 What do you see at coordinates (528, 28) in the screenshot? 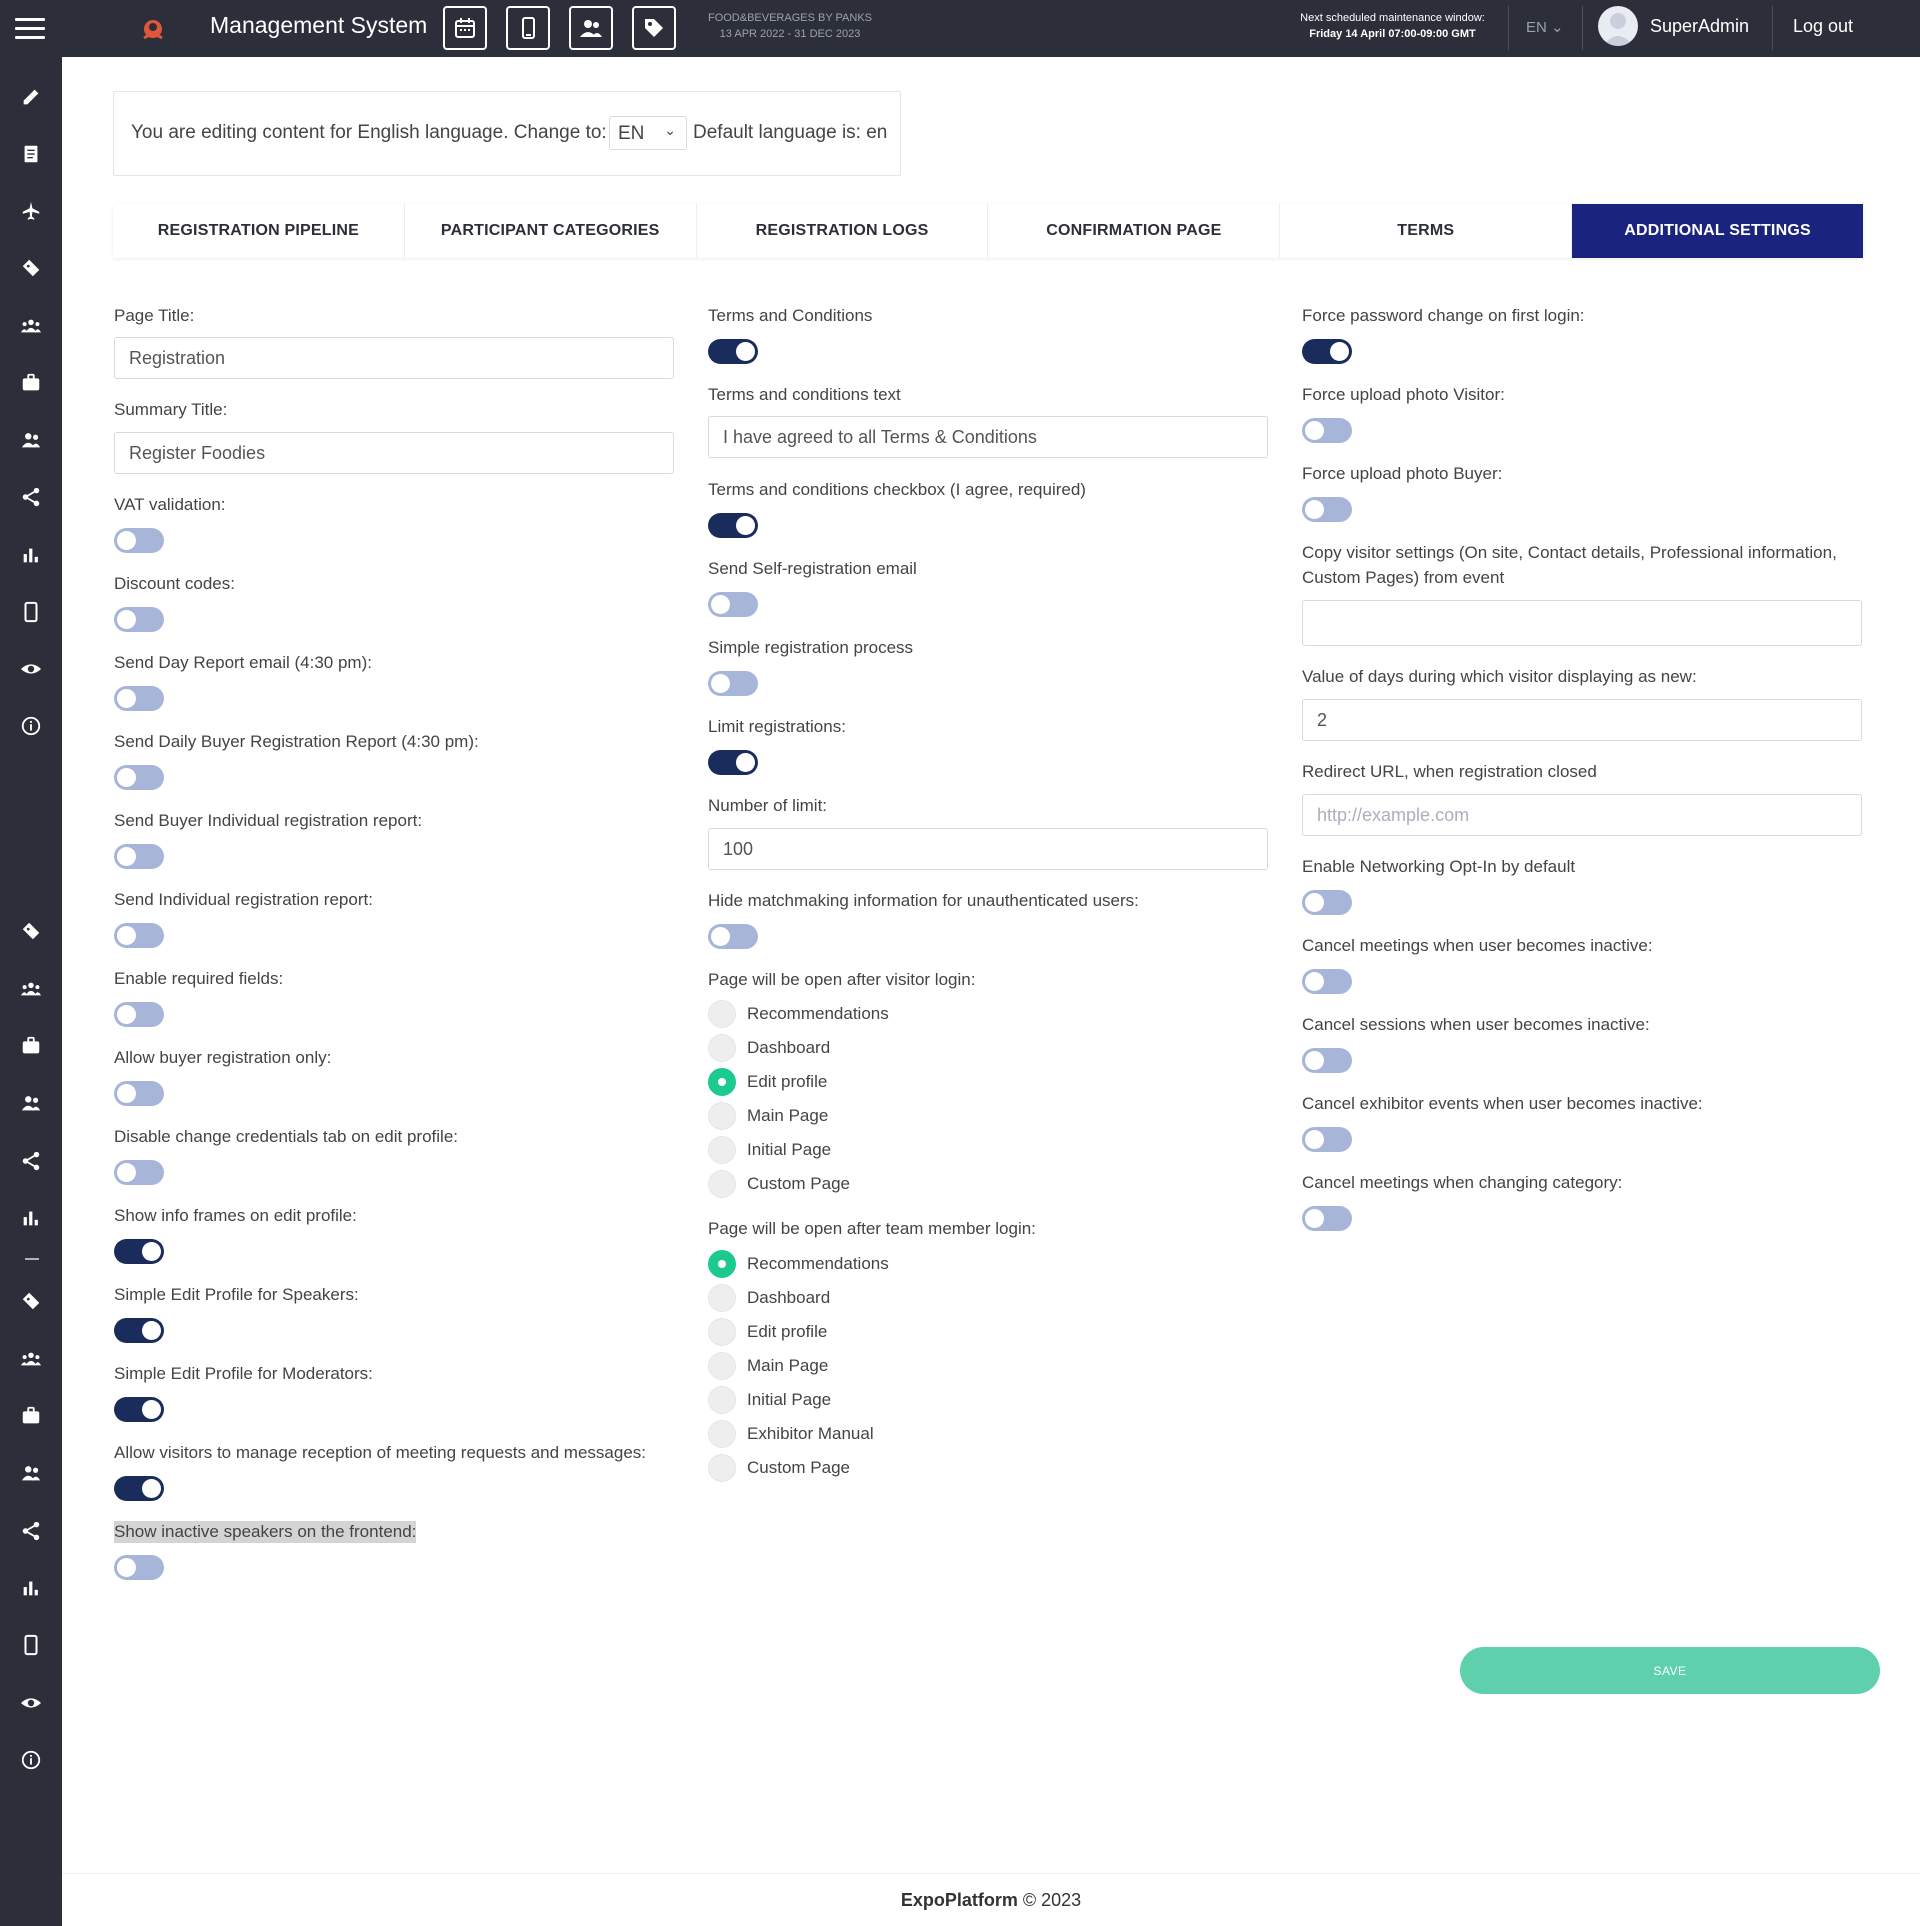
I see `mobile-button` at bounding box center [528, 28].